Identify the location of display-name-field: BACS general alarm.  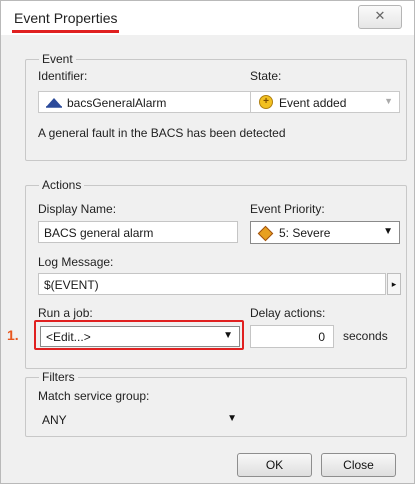
(138, 232).